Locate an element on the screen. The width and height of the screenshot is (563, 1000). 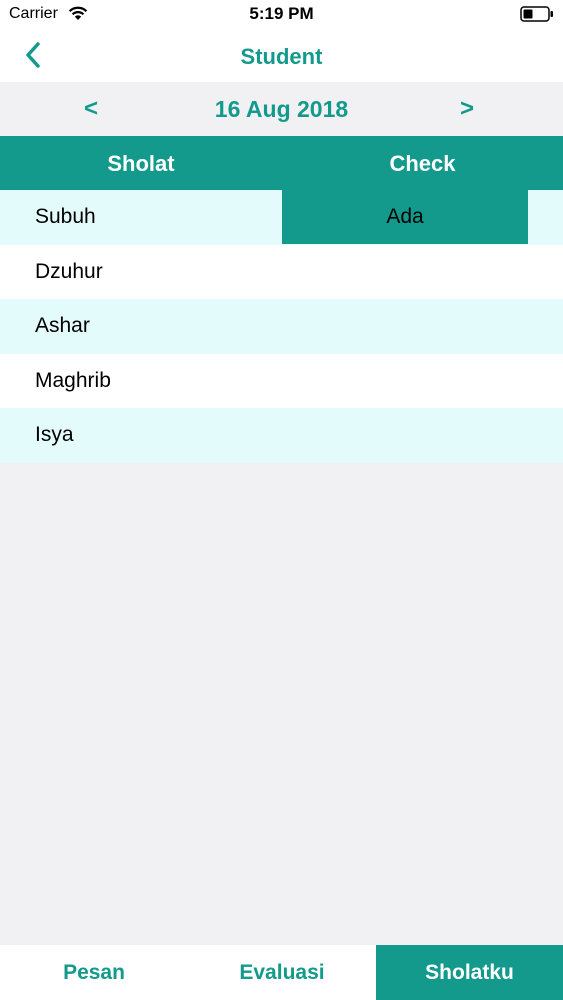
table-row: Subuh Ada is located at coordinates (281, 217).